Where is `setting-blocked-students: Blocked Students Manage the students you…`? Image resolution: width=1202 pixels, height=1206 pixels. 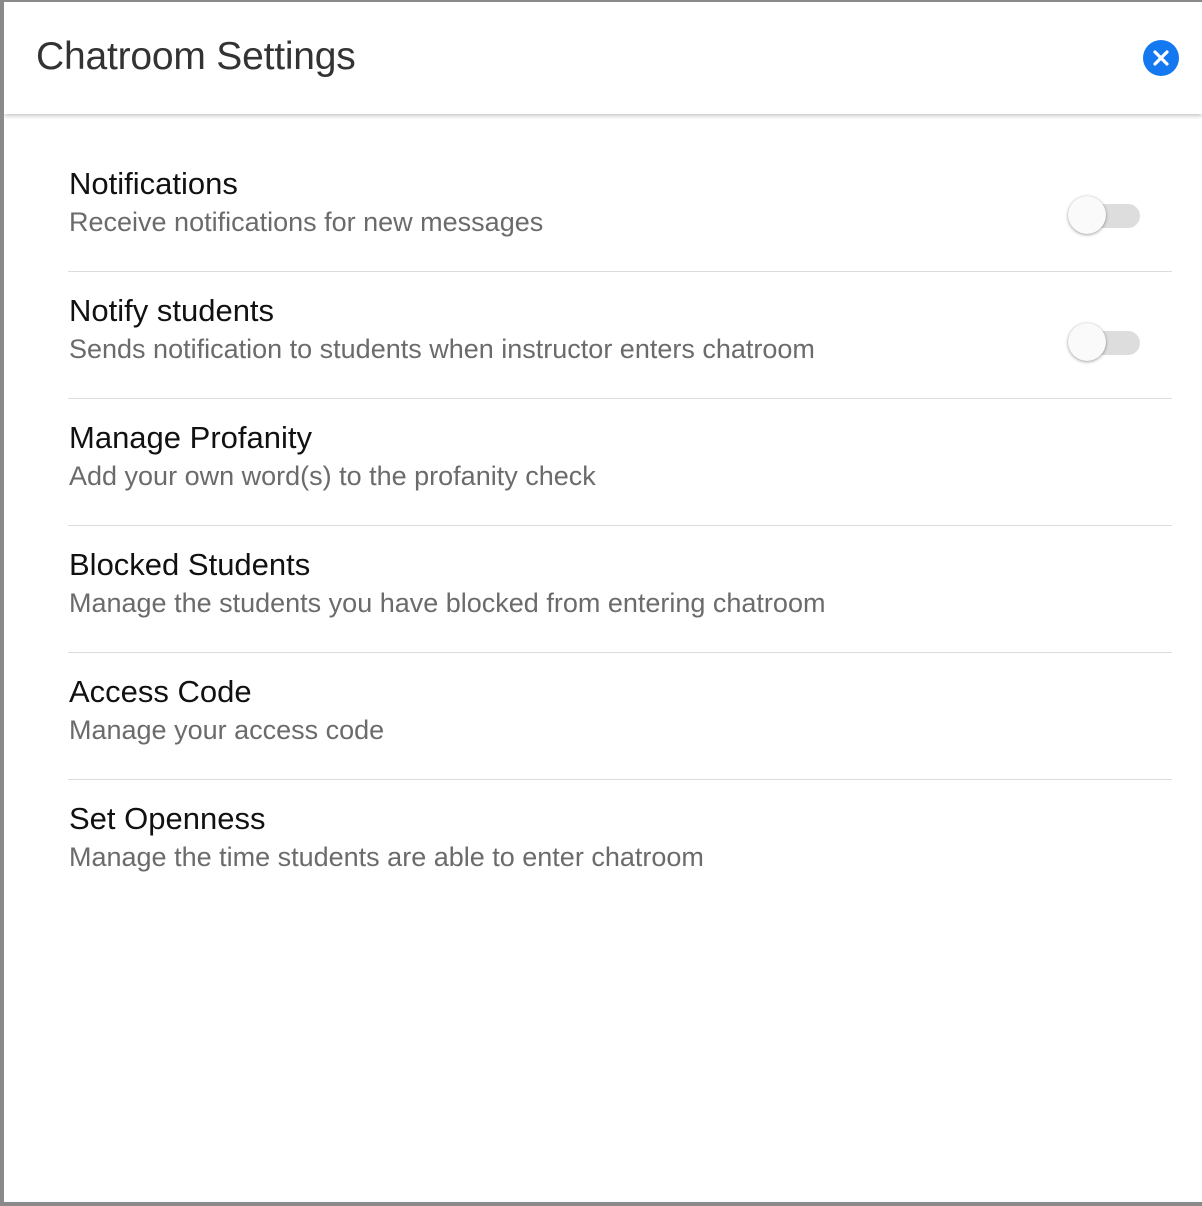
setting-blocked-students: Blocked Students Manage the students you… is located at coordinates (620, 589).